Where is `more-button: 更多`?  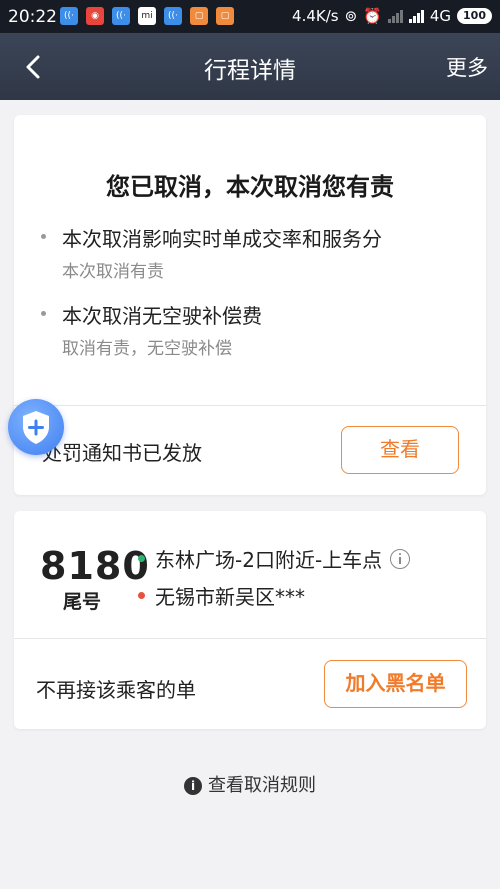
more-button: 更多 is located at coordinates (467, 67).